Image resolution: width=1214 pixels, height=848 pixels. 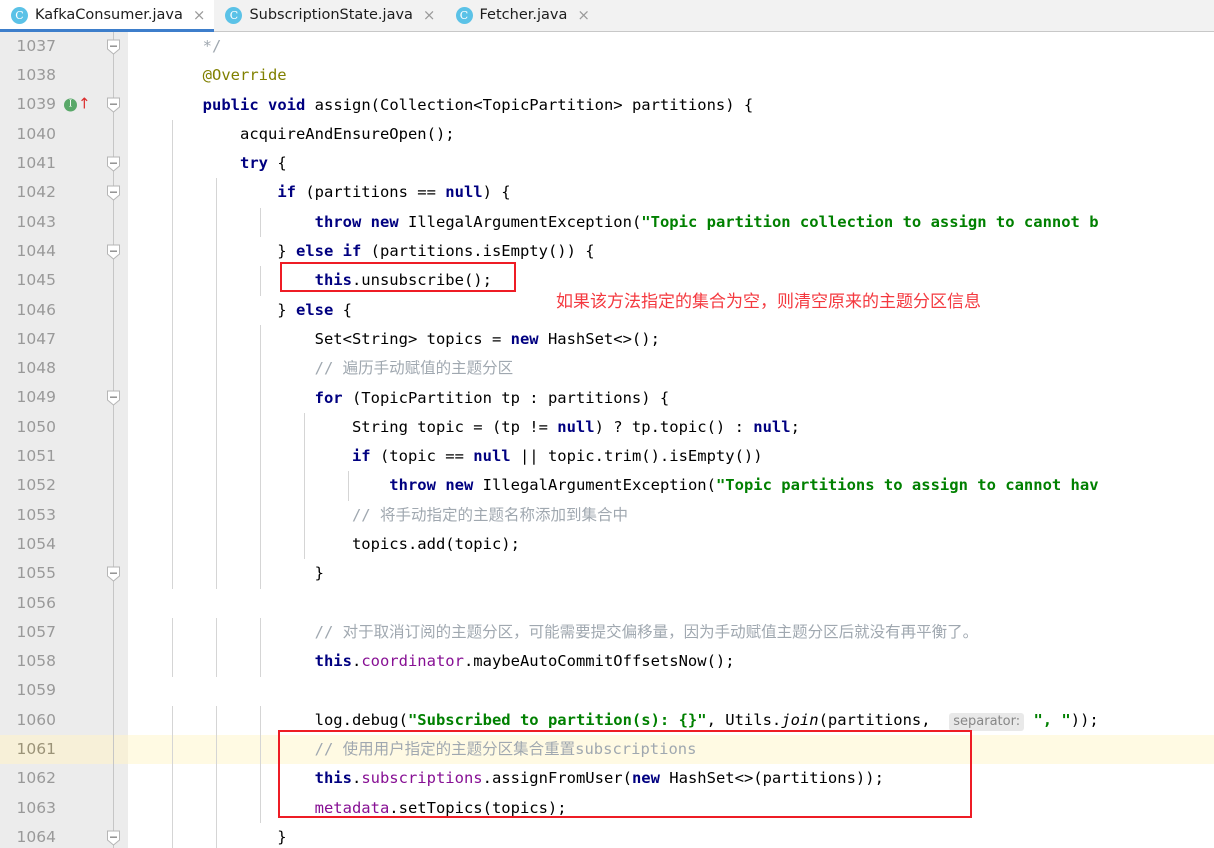 I want to click on editor-gutter: 1057, so click(x=64, y=632).